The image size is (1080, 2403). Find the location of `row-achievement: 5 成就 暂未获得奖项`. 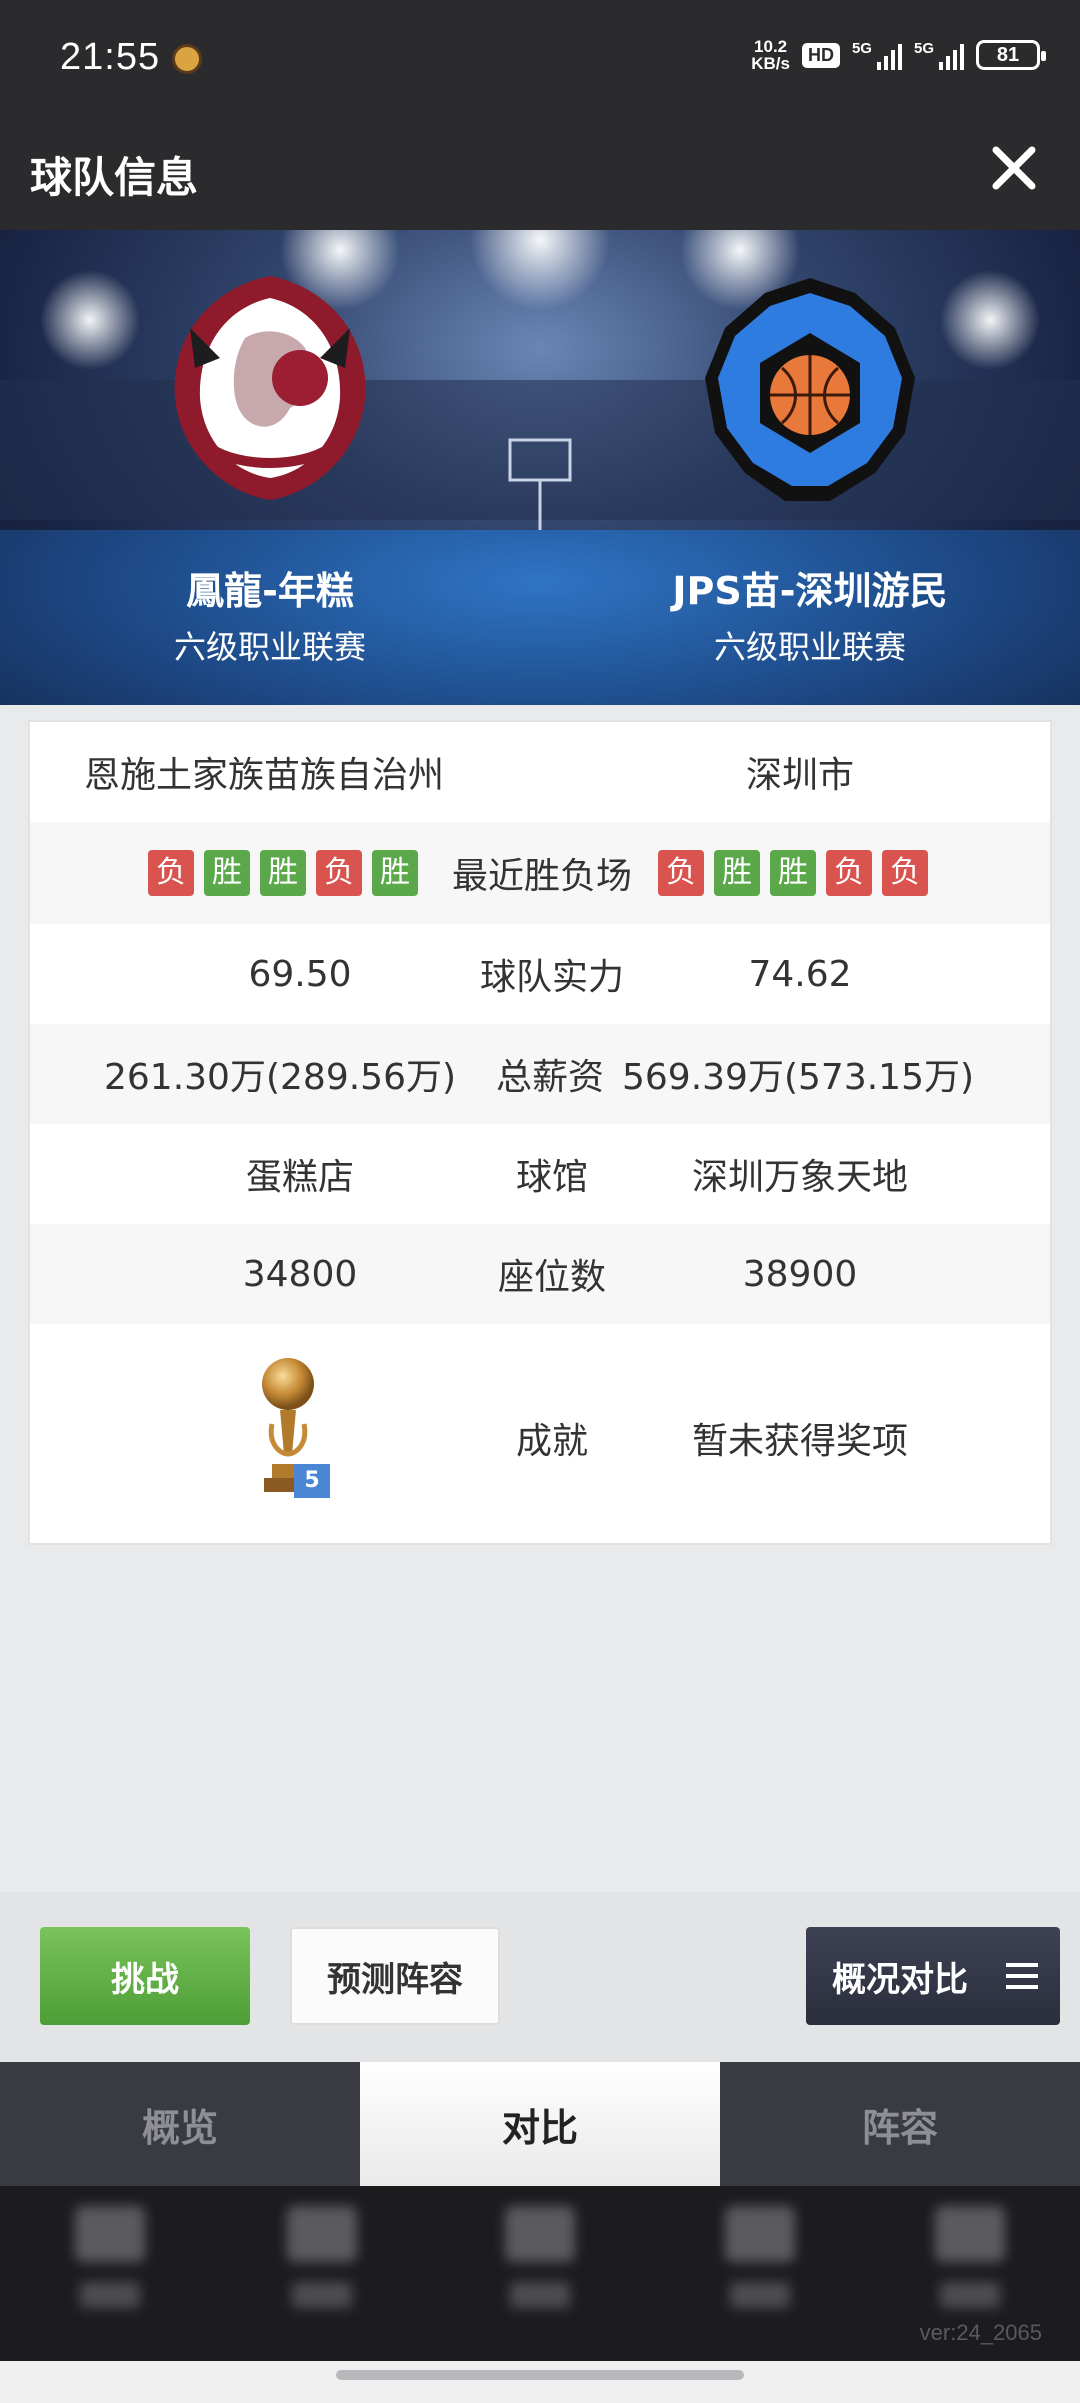

row-achievement: 5 成就 暂未获得奖项 is located at coordinates (540, 1434).